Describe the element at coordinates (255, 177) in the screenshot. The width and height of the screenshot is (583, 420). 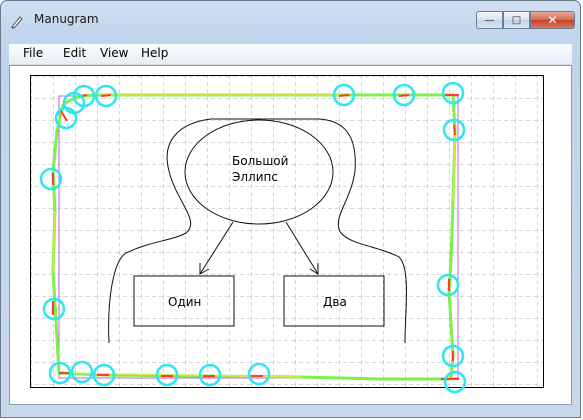
I see `ellipse-label-line2: Эллипс` at that location.